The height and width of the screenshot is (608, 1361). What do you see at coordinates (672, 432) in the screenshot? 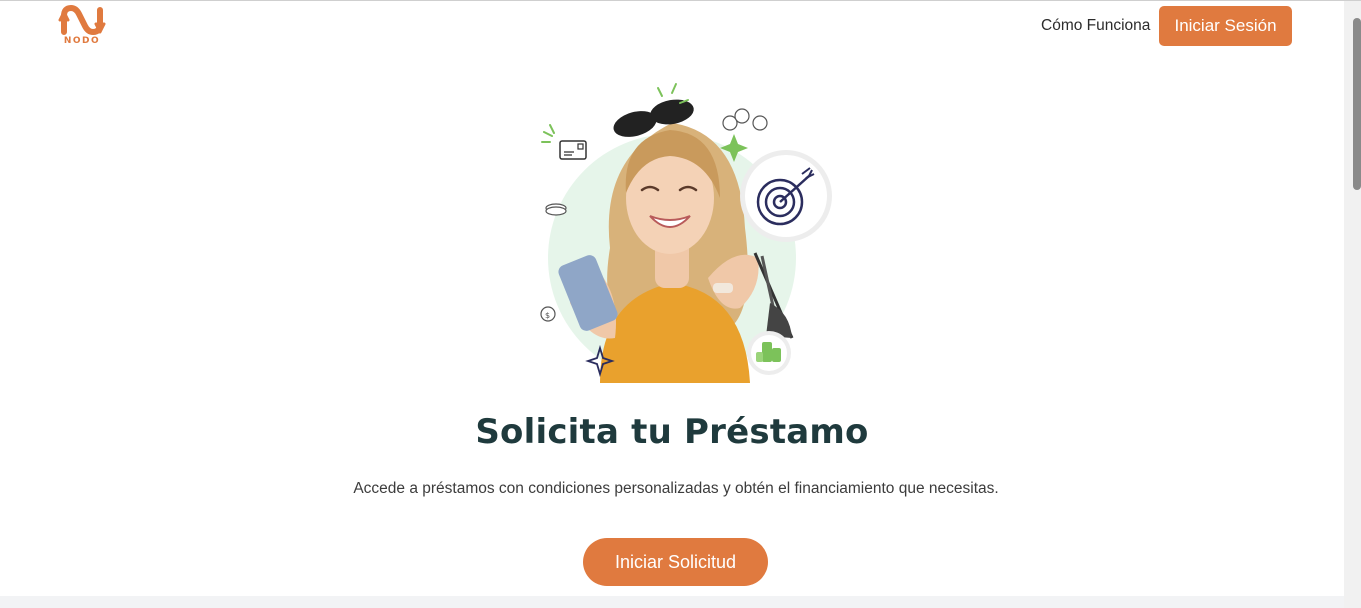
I see `hero-title: Solicita tu Préstamo` at bounding box center [672, 432].